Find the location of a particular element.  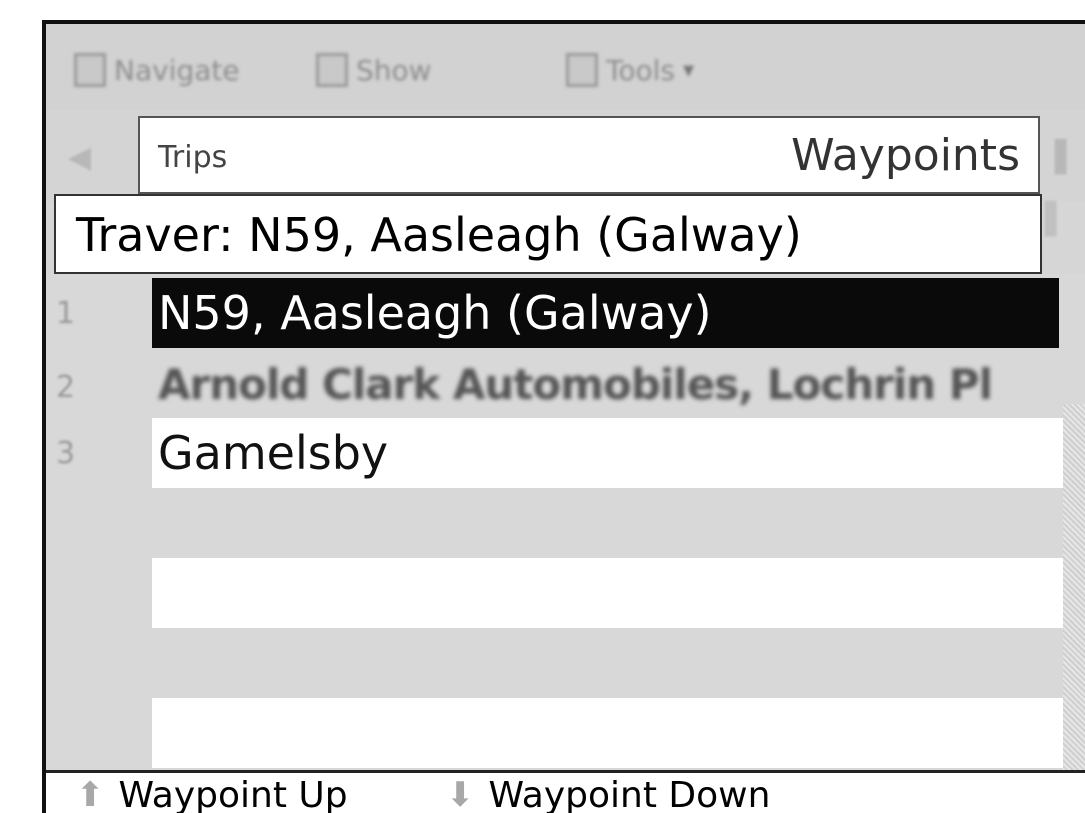

arrow-up-icon: ⬆ is located at coordinates (90, 794).